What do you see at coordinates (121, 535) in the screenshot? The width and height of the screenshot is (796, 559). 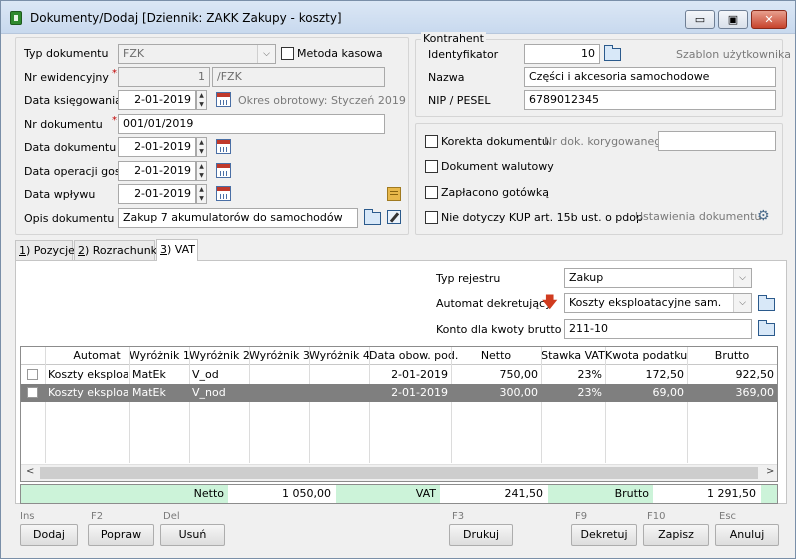 I see `popraw-button: Popraw` at bounding box center [121, 535].